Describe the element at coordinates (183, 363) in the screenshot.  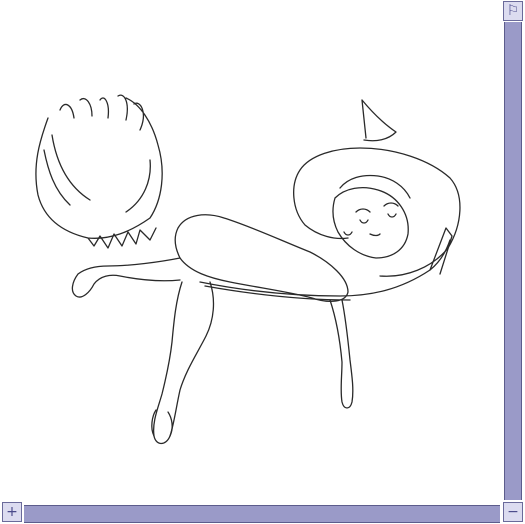
I see `sketch-leg` at that location.